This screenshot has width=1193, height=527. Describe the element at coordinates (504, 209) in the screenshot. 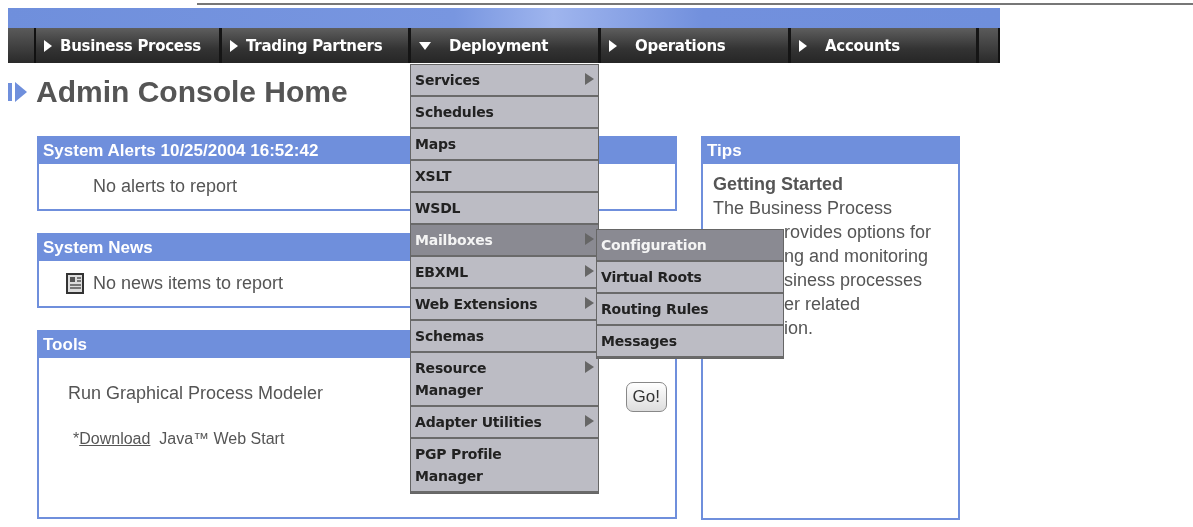

I see `menu-item: WSDL` at that location.